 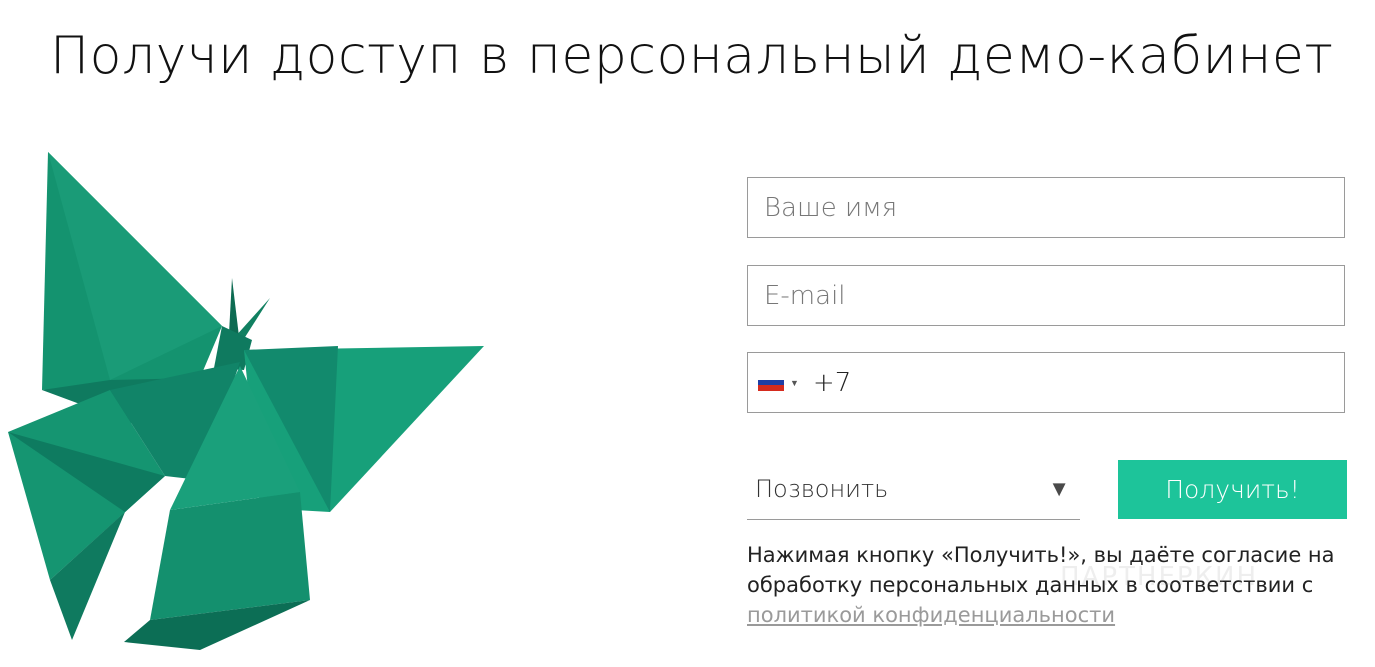 I want to click on triangle-down-icon: ▼, so click(x=1059, y=488).